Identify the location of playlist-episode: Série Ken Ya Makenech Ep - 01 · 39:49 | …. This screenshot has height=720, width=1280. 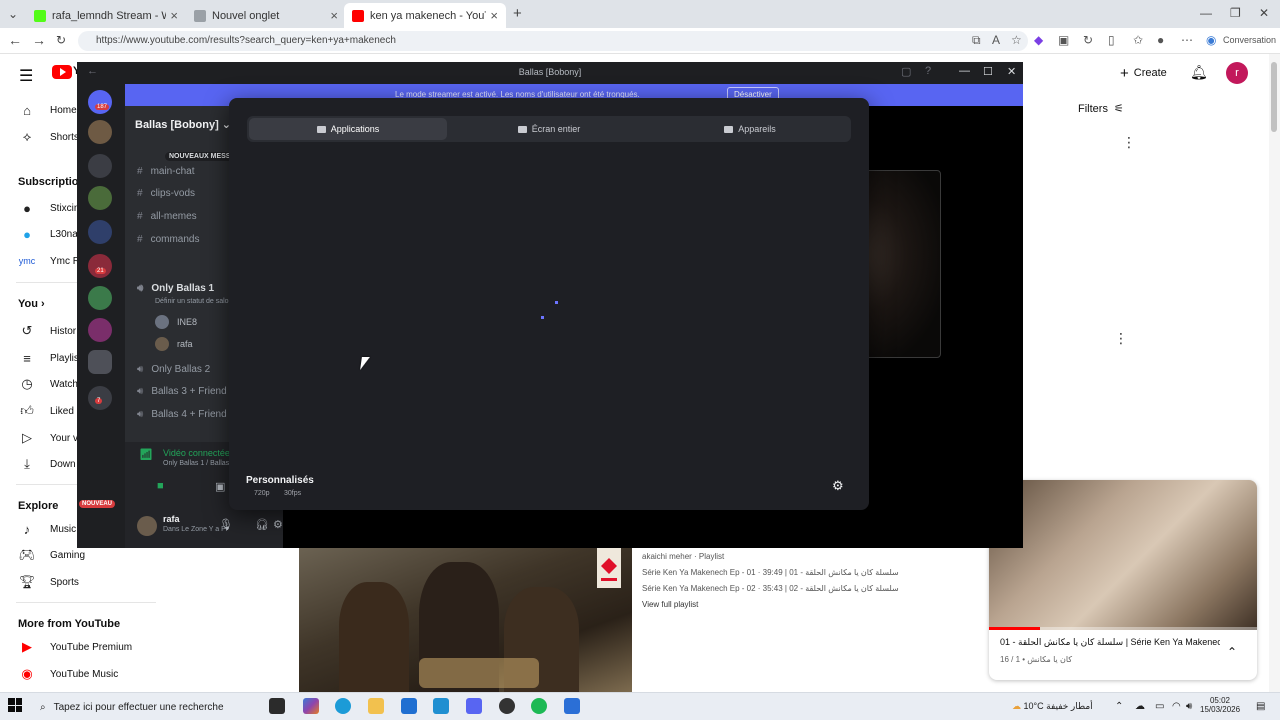
(770, 572).